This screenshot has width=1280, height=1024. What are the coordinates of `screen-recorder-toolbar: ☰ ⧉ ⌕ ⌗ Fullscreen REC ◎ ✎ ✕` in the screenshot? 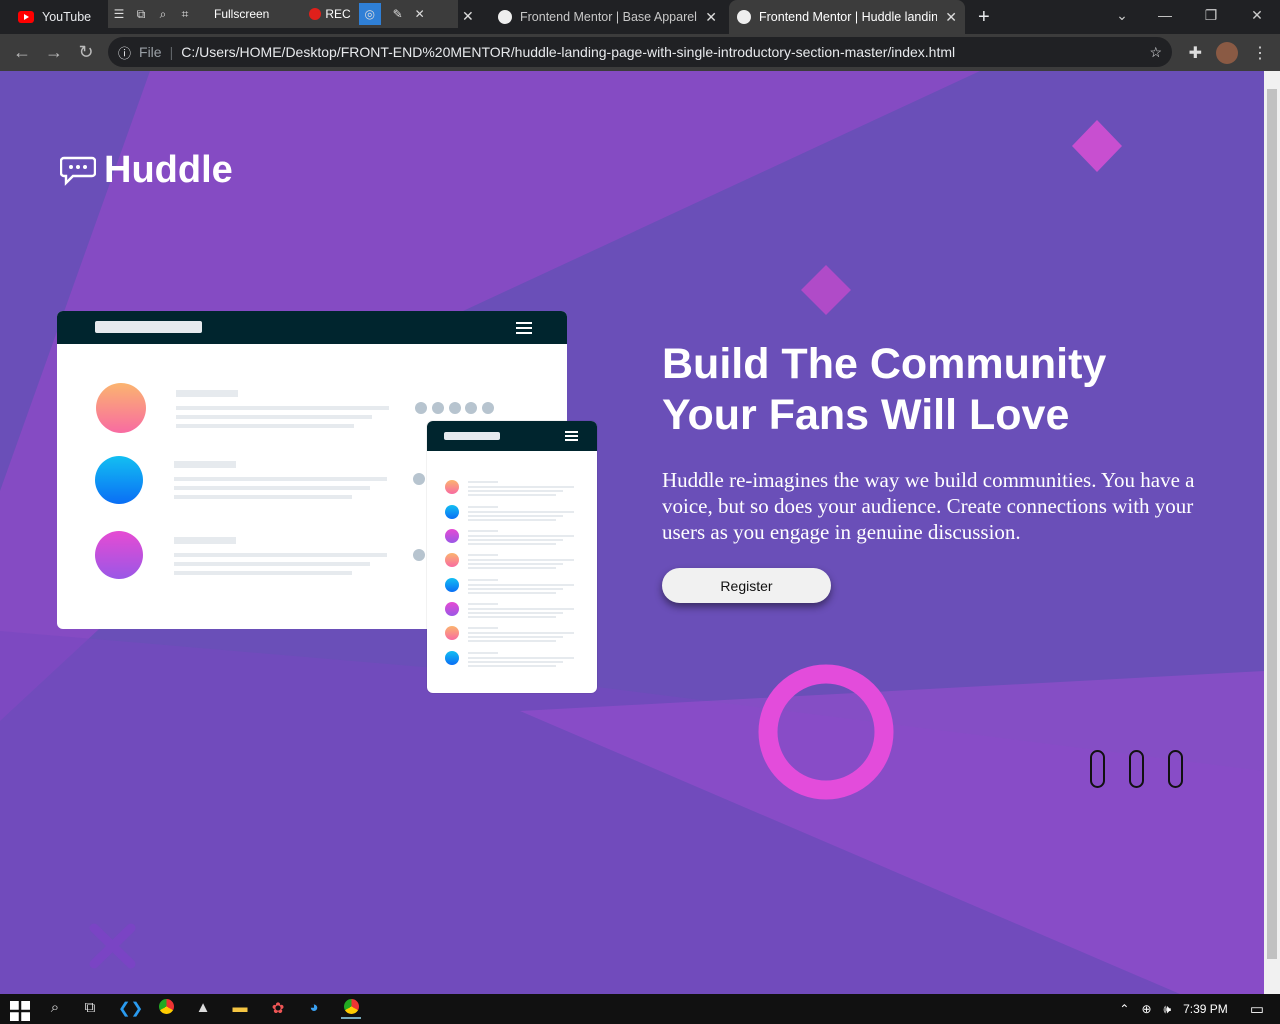 It's located at (283, 14).